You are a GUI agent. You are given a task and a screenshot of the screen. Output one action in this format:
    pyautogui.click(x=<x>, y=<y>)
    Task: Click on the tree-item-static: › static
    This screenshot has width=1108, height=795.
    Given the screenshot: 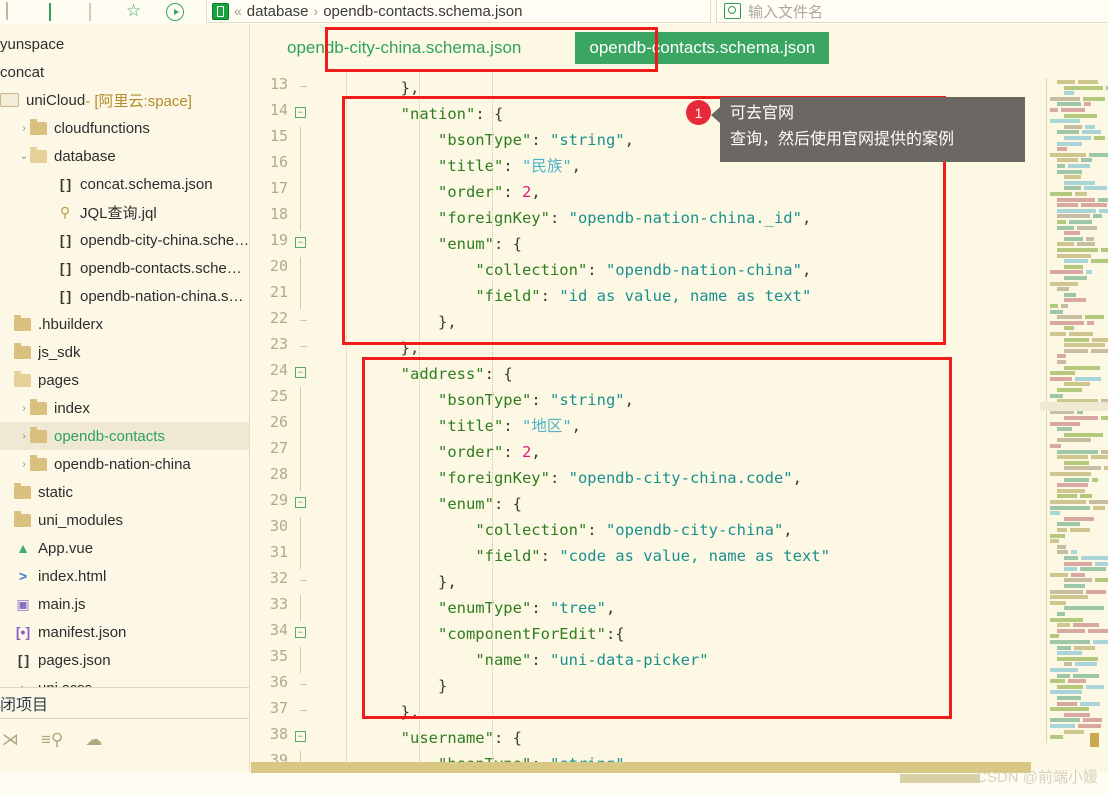 What is the action you would take?
    pyautogui.click(x=124, y=492)
    